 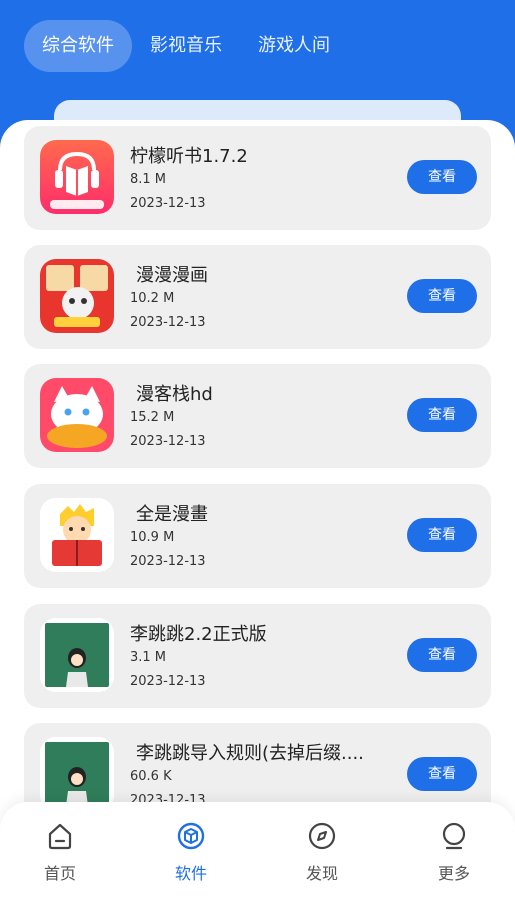 What do you see at coordinates (78, 46) in the screenshot?
I see `tab-comprehensive-software: 综合软件` at bounding box center [78, 46].